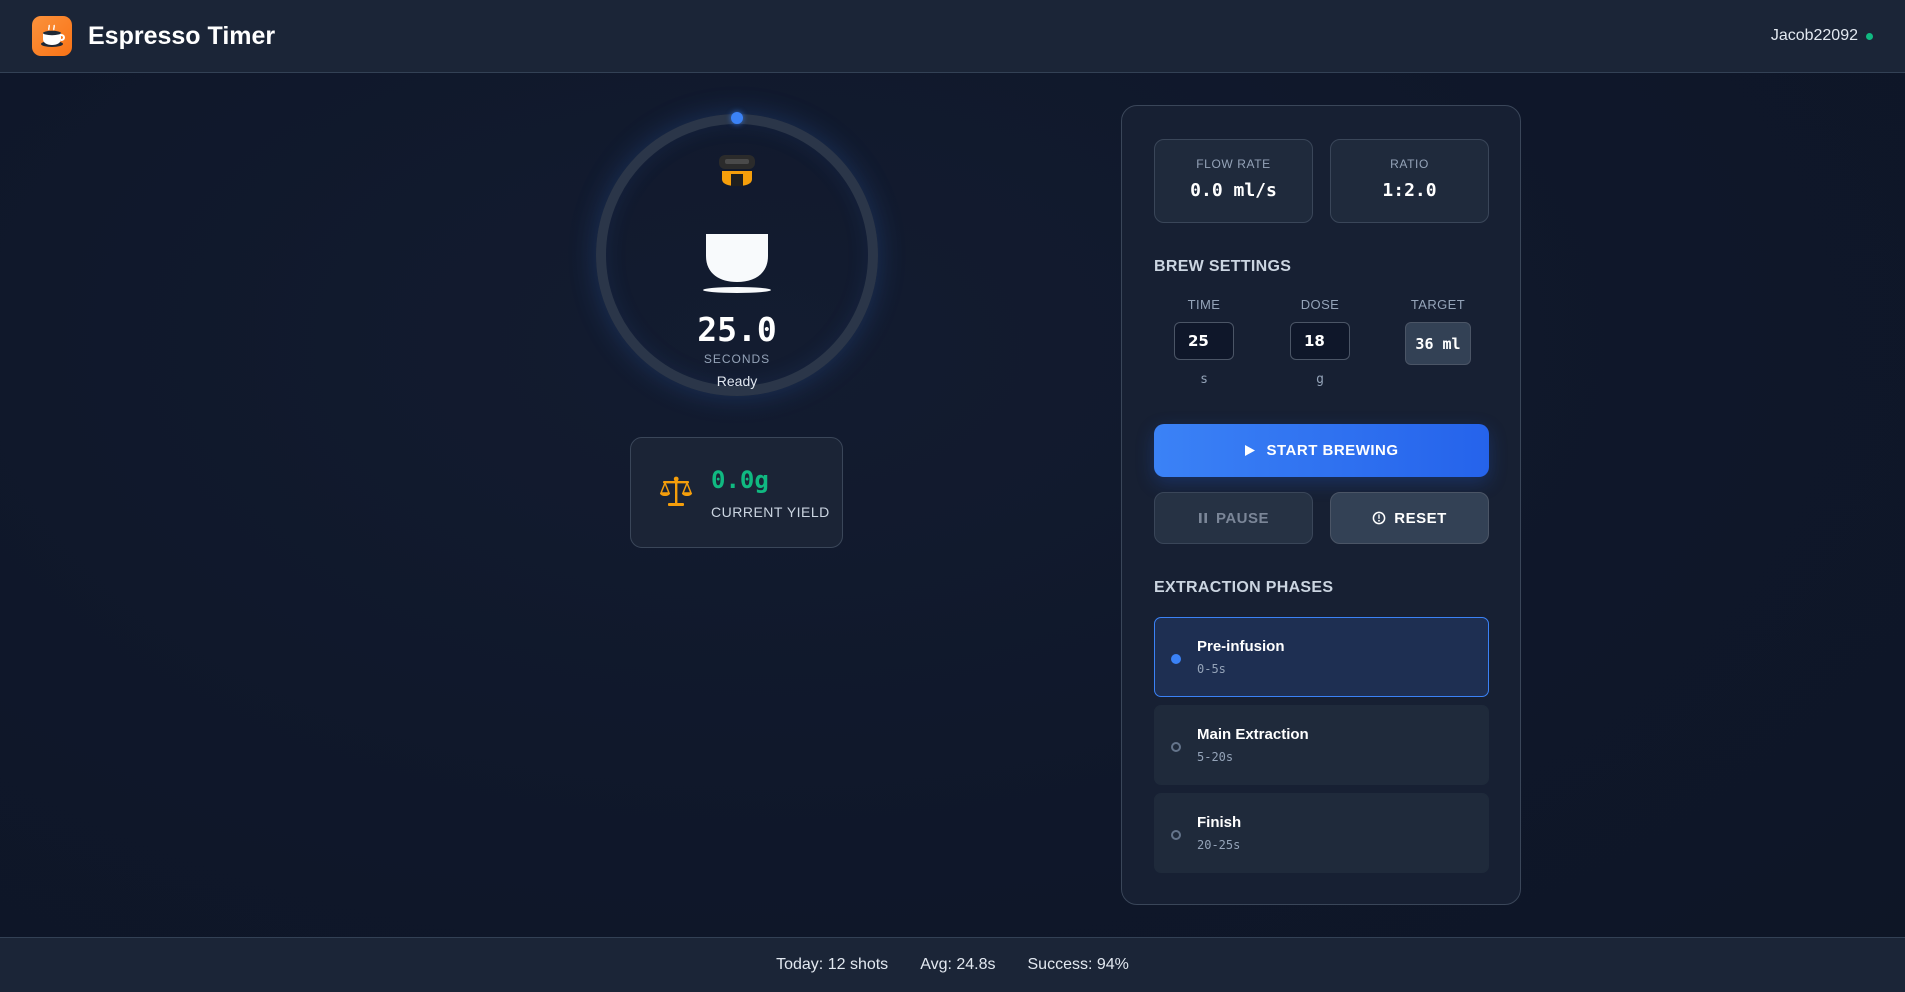  I want to click on yield-value: 0.0g, so click(740, 480).